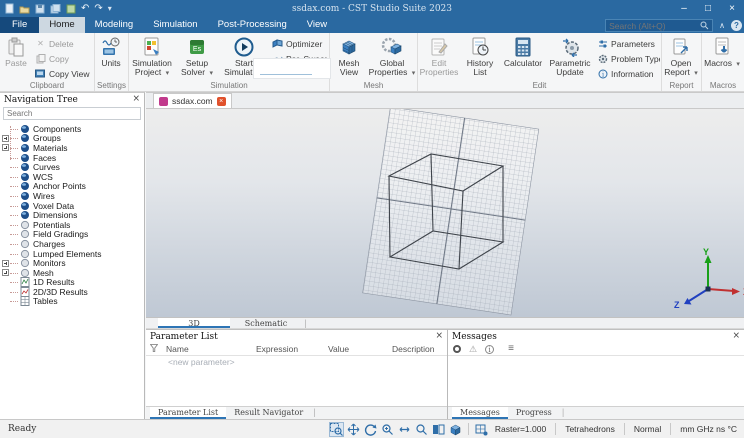 The height and width of the screenshot is (438, 744). I want to click on collapse-ribbon-icon: ∧, so click(722, 25).